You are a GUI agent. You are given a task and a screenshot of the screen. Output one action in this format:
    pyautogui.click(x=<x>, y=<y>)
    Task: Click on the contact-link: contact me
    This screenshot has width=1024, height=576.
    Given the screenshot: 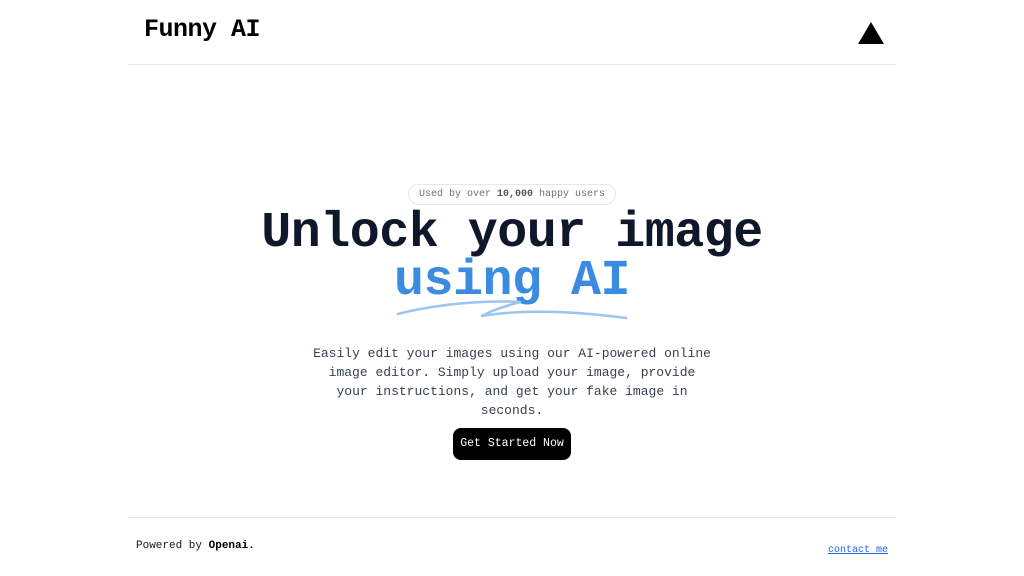 What is the action you would take?
    pyautogui.click(x=858, y=550)
    